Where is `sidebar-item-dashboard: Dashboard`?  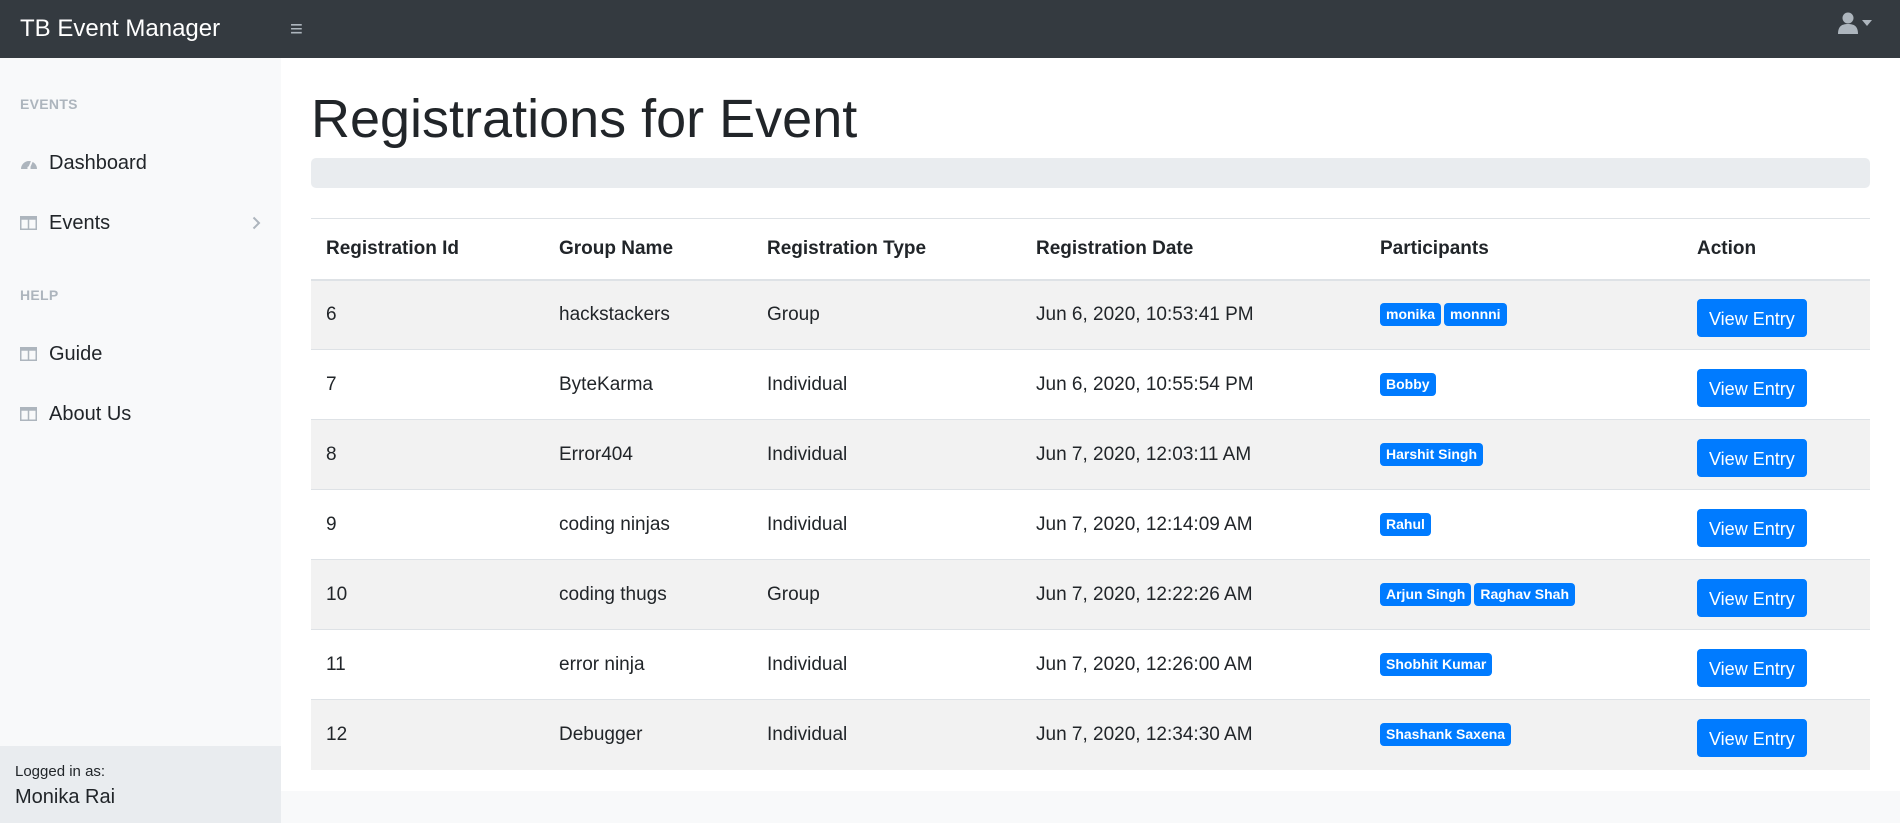 sidebar-item-dashboard: Dashboard is located at coordinates (140, 163).